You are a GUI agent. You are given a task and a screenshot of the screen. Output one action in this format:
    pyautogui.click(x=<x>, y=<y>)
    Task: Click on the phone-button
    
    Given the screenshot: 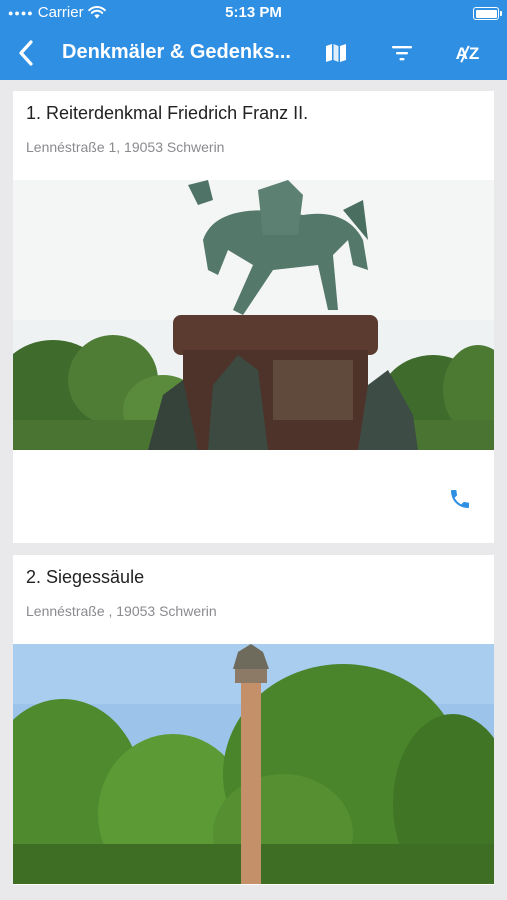 What is the action you would take?
    pyautogui.click(x=460, y=499)
    